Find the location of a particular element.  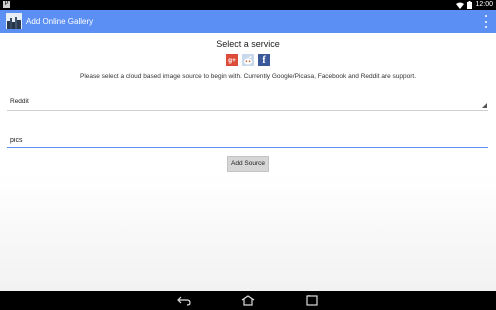

dropdown-arrow-icon is located at coordinates (484, 105).